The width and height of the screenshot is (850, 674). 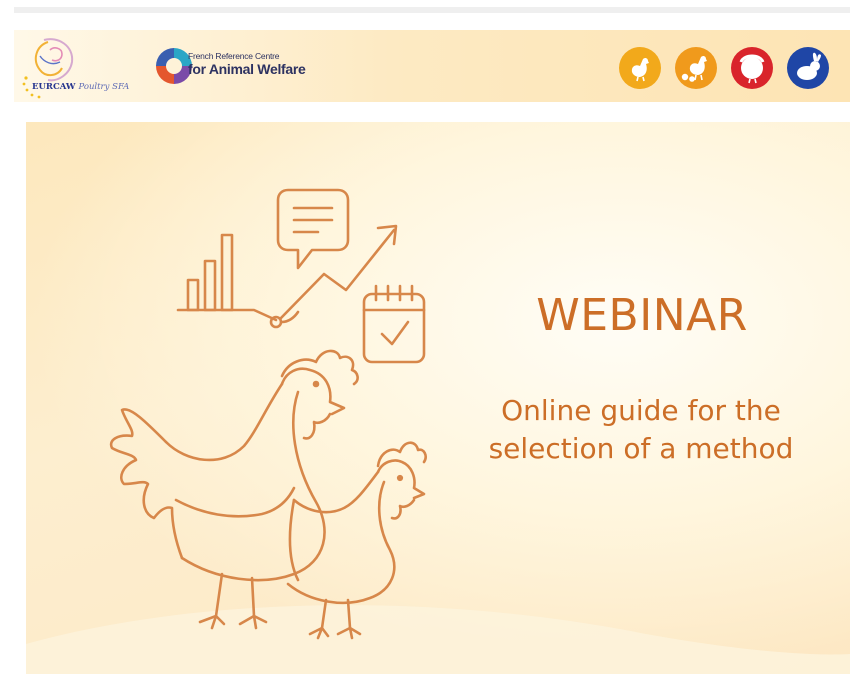 I want to click on eurcaw-logo-text: EURCAW Poultry SFA, so click(x=80, y=87).